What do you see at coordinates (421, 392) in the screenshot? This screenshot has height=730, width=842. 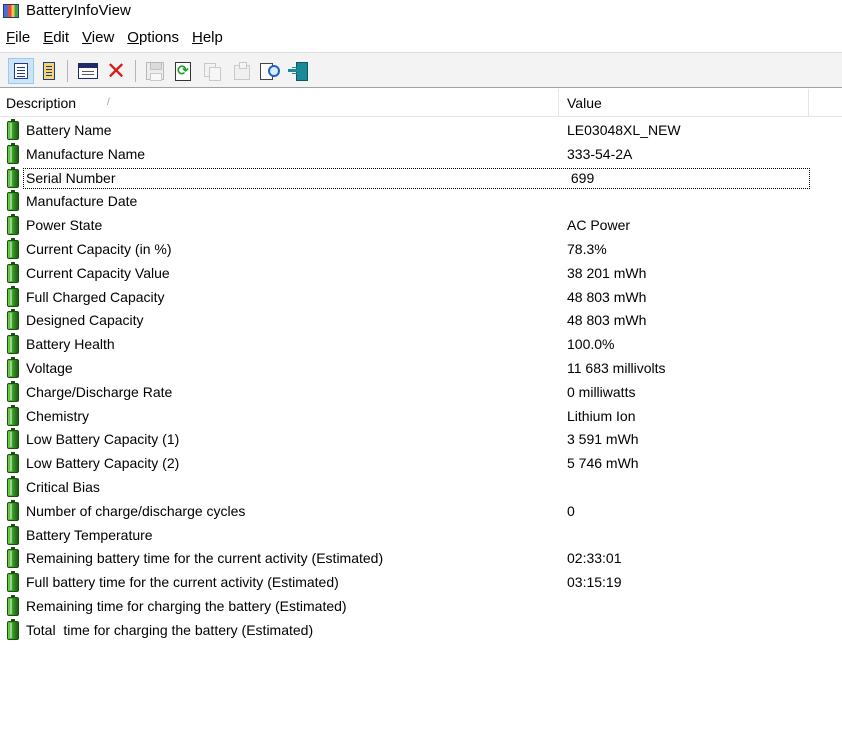 I see `list-row: Charge/Discharge Rate 0 milliwatts` at bounding box center [421, 392].